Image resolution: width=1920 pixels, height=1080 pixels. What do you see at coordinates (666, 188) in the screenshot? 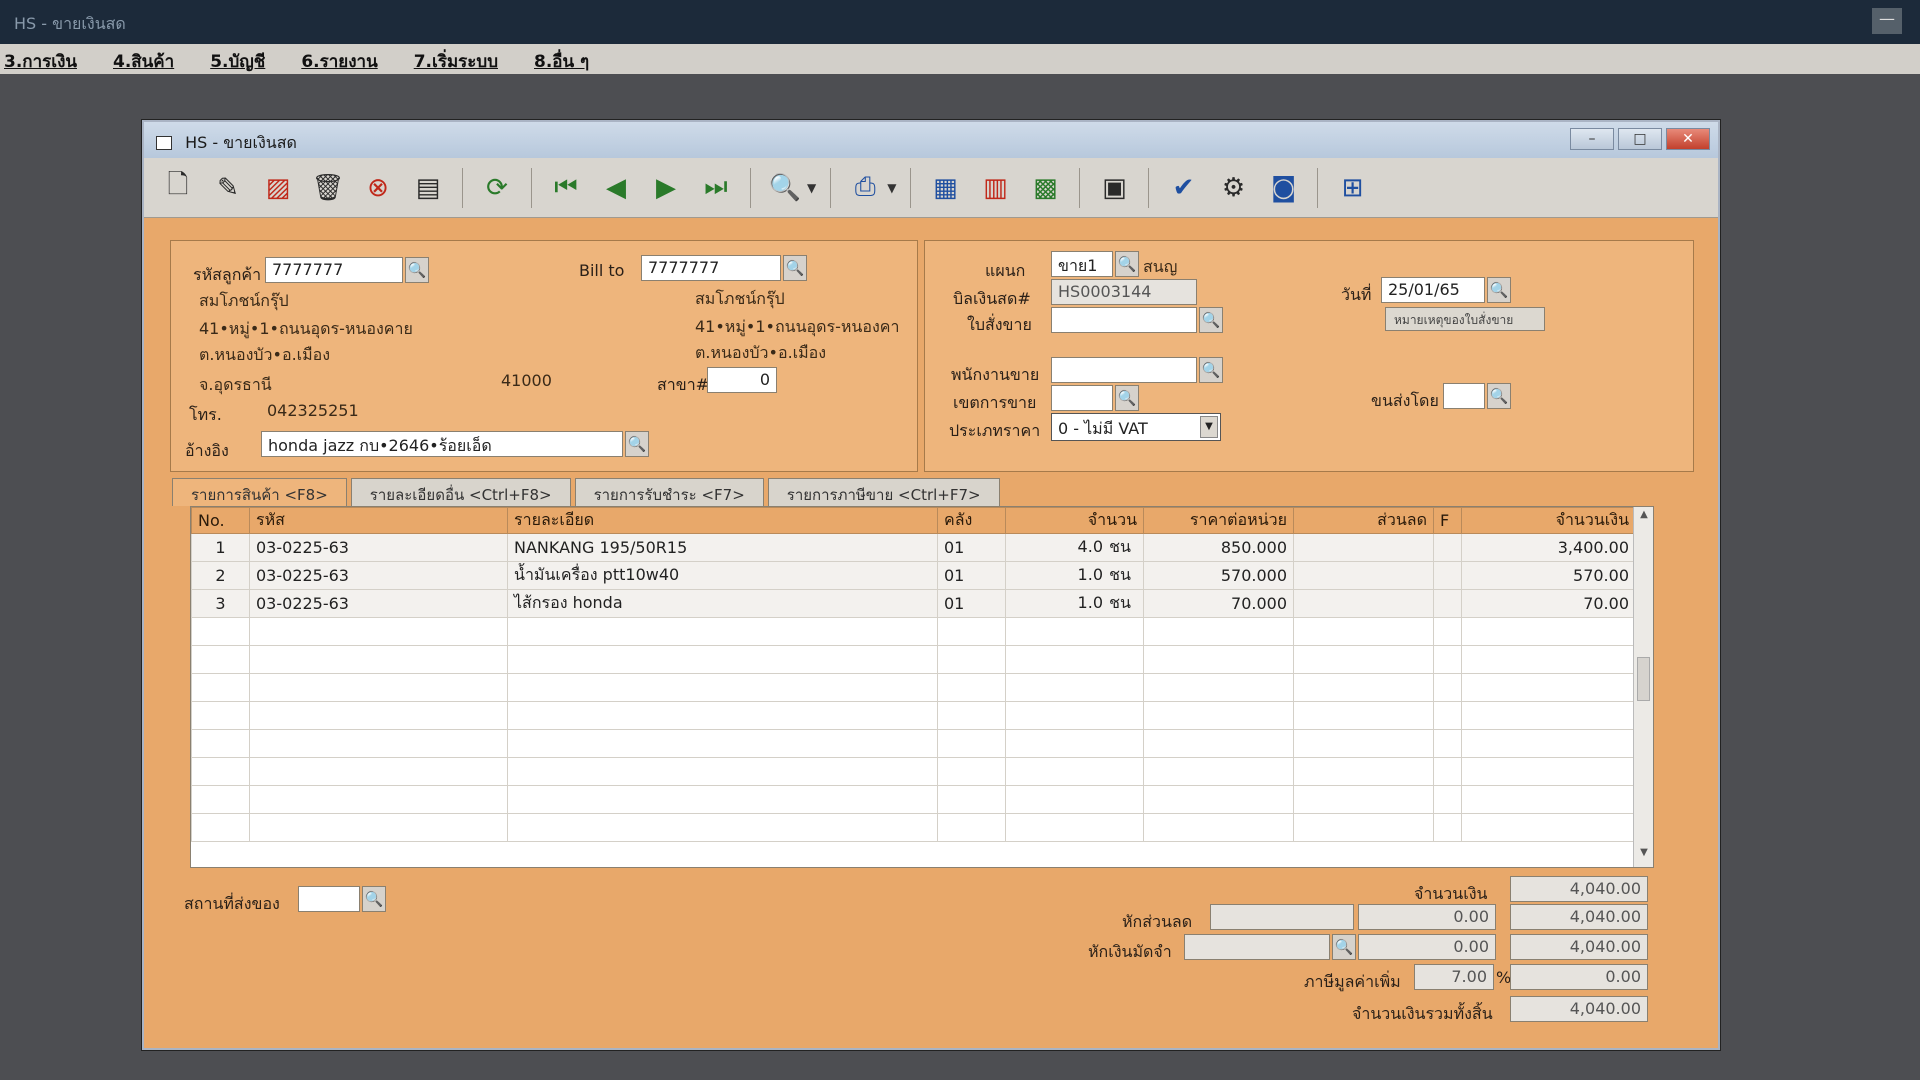
I see `next-record-icon: ▶` at bounding box center [666, 188].